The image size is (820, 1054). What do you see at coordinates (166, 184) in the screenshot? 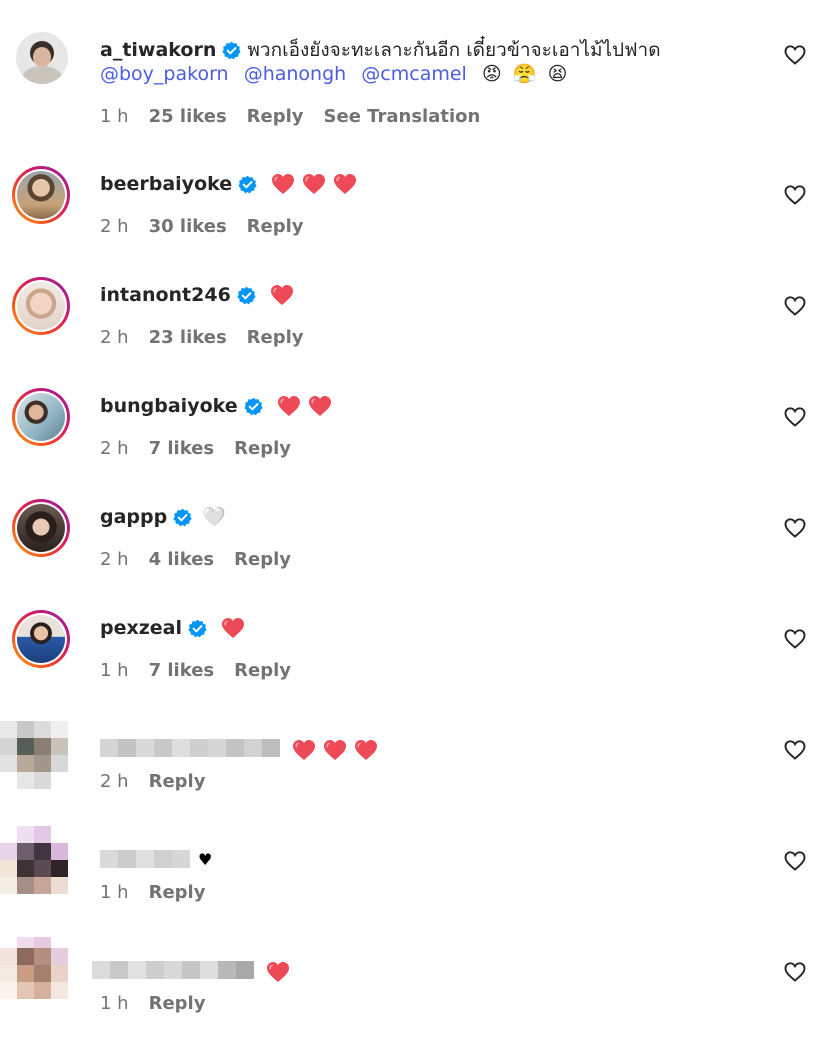
I see `username: beerbaiyoke` at bounding box center [166, 184].